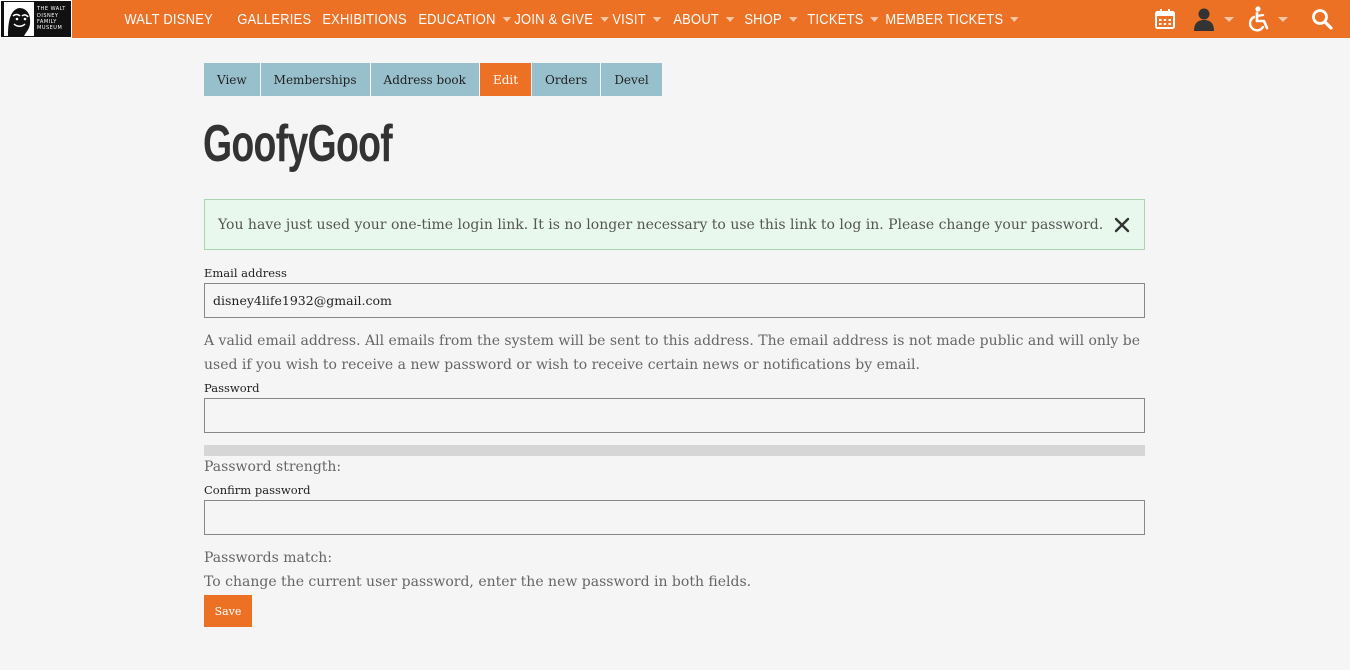  Describe the element at coordinates (273, 467) in the screenshot. I see `password-strength-label: Password strength:` at that location.